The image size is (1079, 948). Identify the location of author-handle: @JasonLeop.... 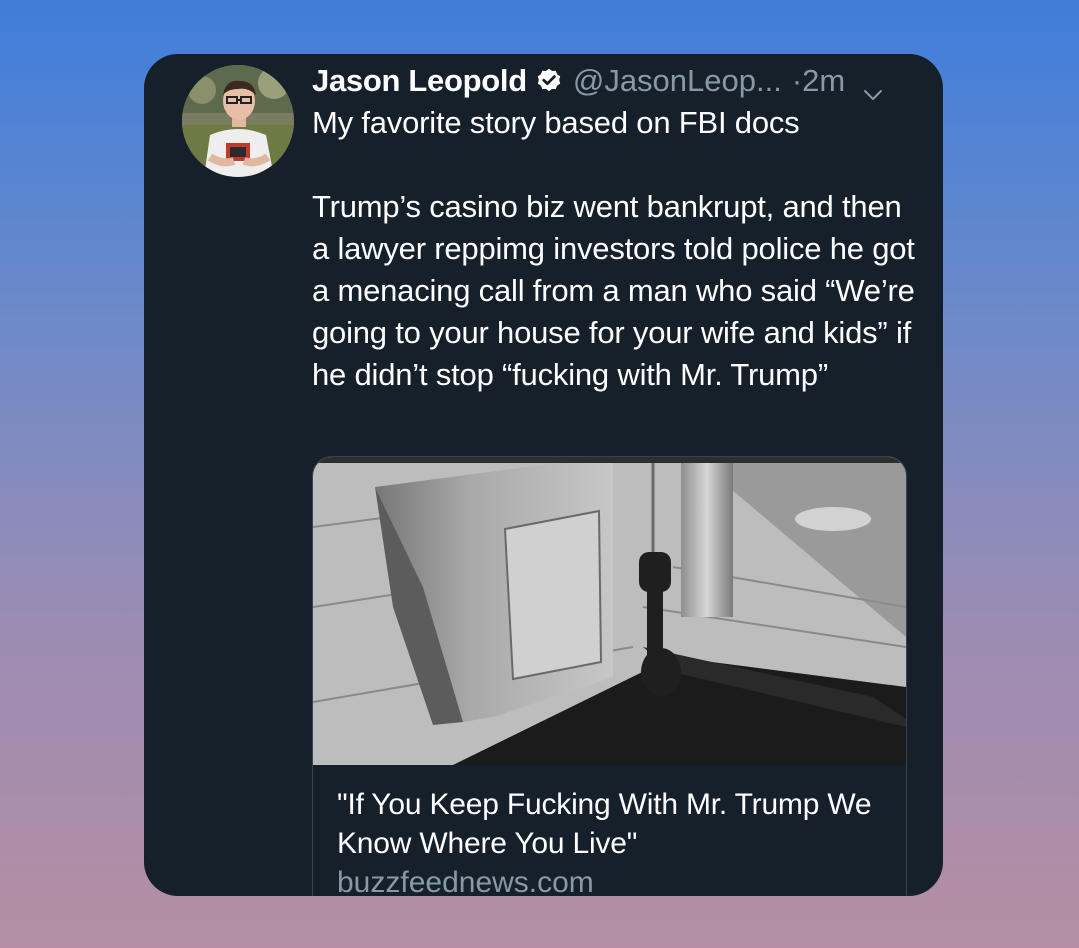
(677, 81).